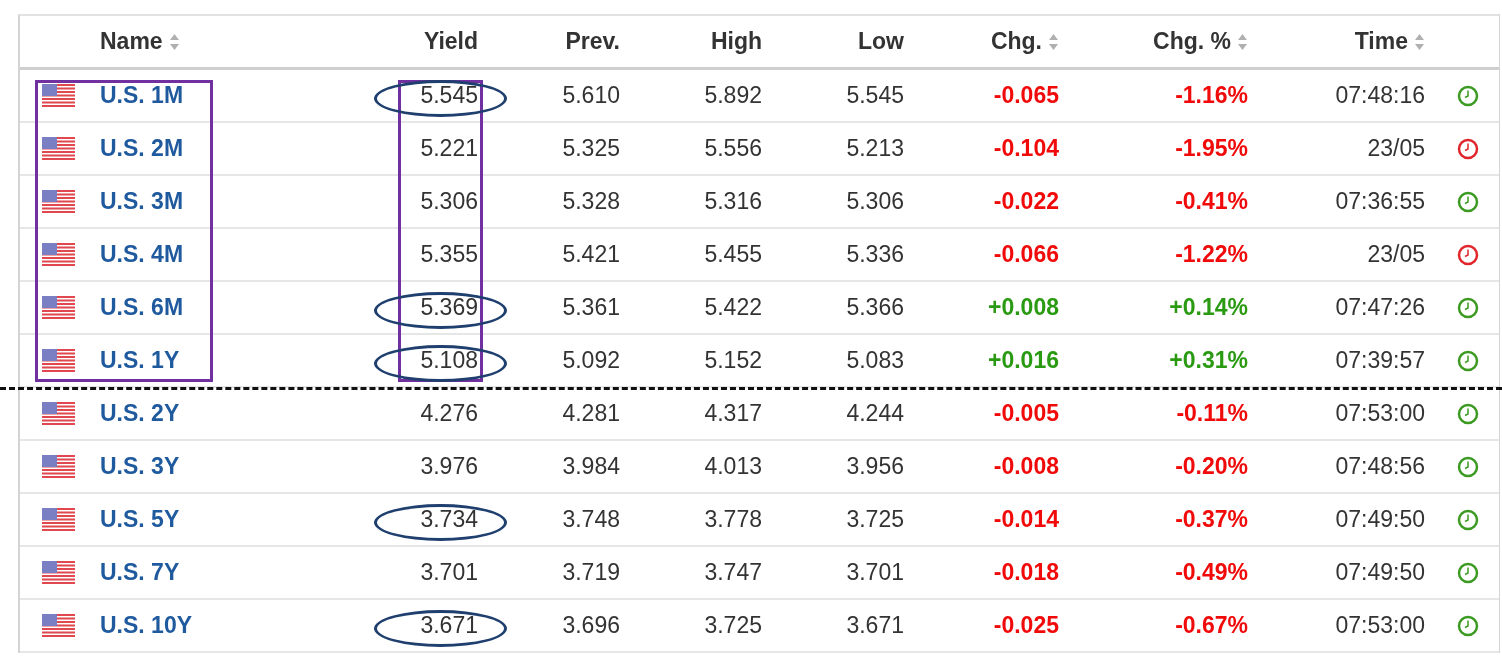  What do you see at coordinates (733, 201) in the screenshot?
I see `high-value: 5.316` at bounding box center [733, 201].